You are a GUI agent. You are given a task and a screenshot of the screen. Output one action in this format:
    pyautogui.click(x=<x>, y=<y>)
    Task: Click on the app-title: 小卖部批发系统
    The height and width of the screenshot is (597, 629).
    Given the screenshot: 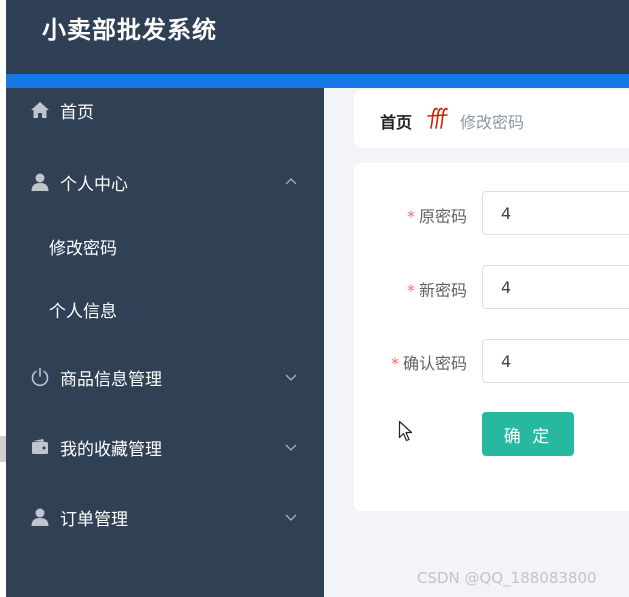 What is the action you would take?
    pyautogui.click(x=129, y=30)
    